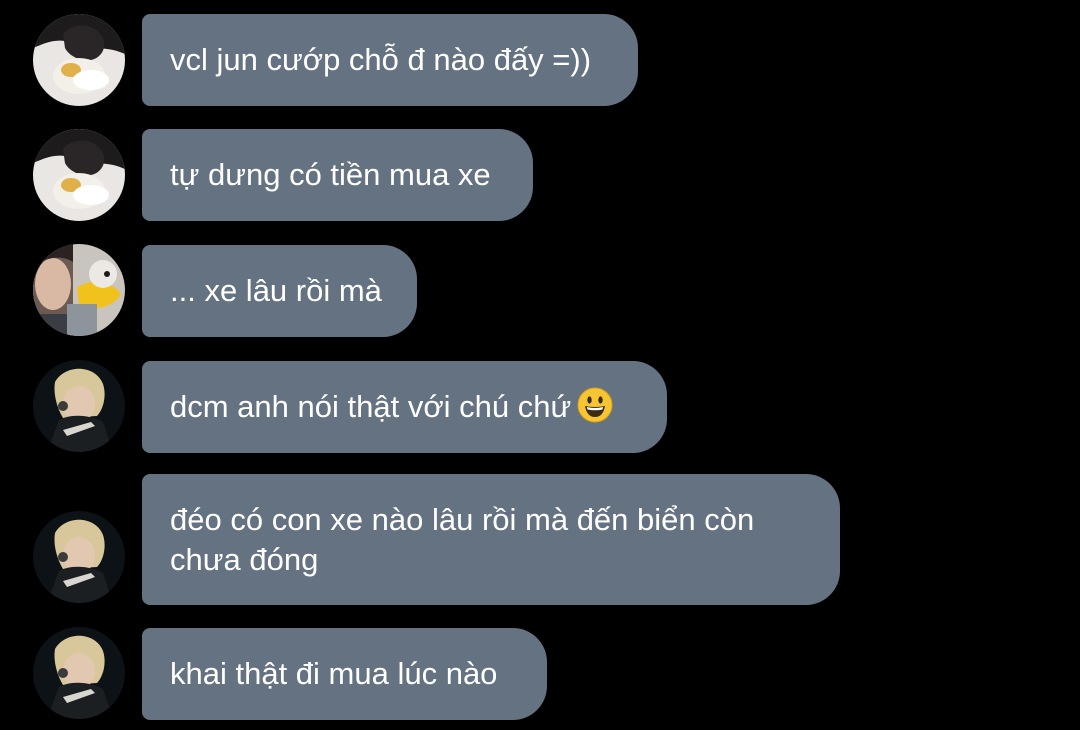 This screenshot has width=1080, height=730. I want to click on message-text: dcm anh nói thật với chú chứ, so click(391, 407).